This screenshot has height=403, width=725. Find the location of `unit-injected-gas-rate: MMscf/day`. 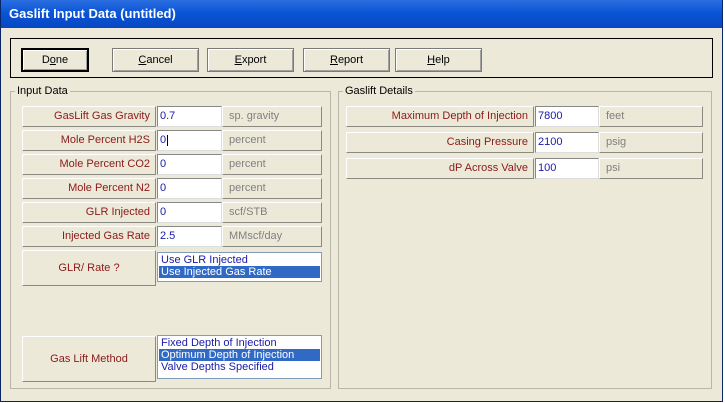

unit-injected-gas-rate: MMscf/day is located at coordinates (272, 236).